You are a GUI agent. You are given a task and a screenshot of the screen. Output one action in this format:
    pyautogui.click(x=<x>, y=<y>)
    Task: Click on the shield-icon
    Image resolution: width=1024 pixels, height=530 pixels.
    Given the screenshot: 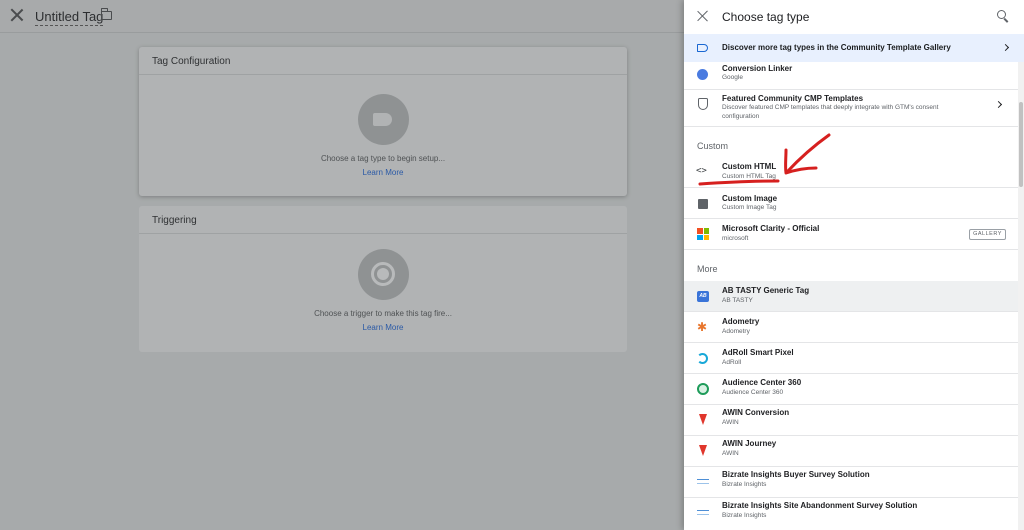 What is the action you would take?
    pyautogui.click(x=703, y=104)
    